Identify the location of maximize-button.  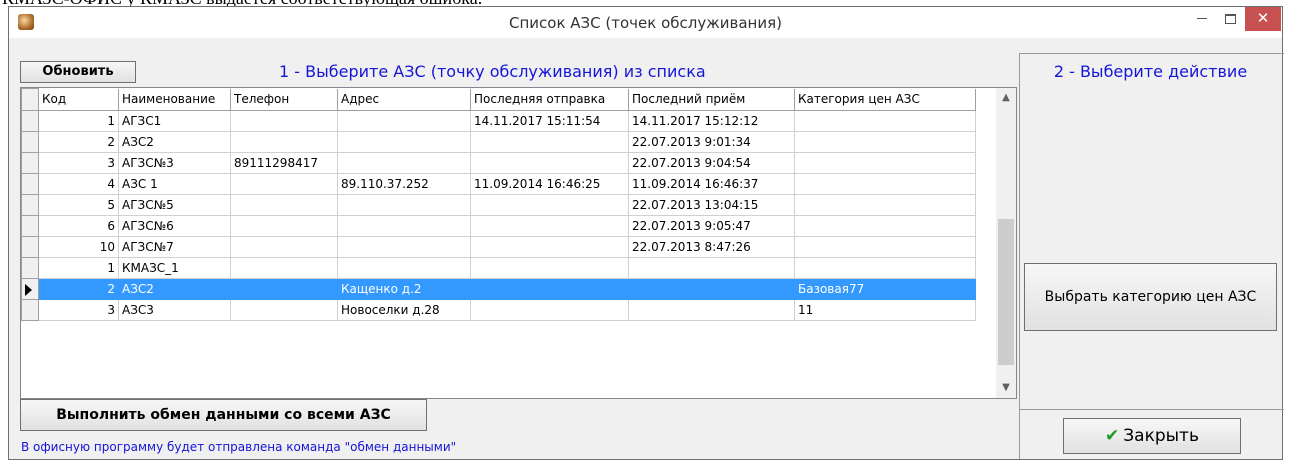
(1230, 19).